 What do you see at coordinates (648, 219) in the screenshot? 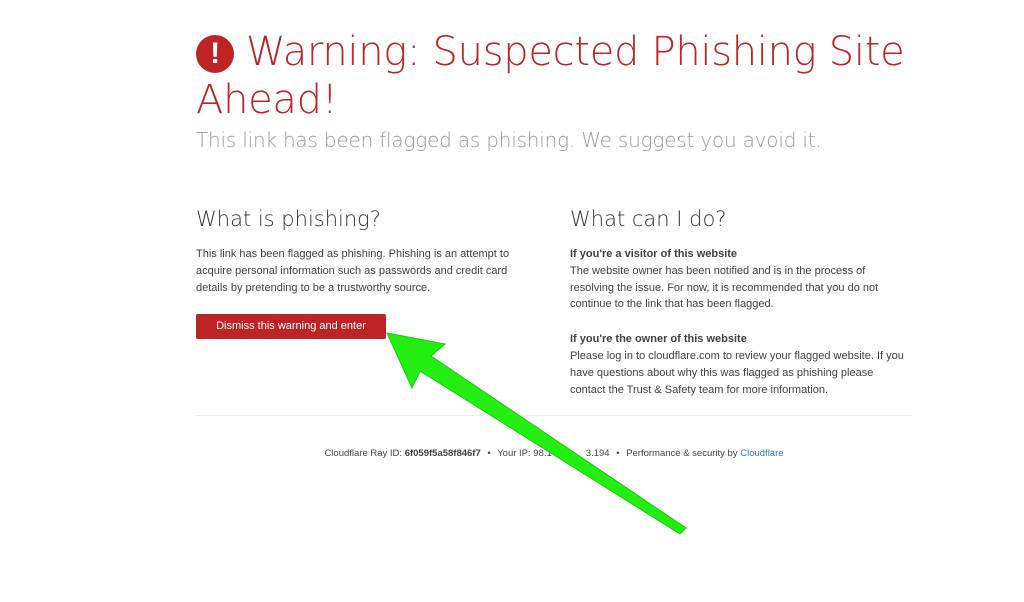
I see `what-can-i-do-heading: What can I do?` at bounding box center [648, 219].